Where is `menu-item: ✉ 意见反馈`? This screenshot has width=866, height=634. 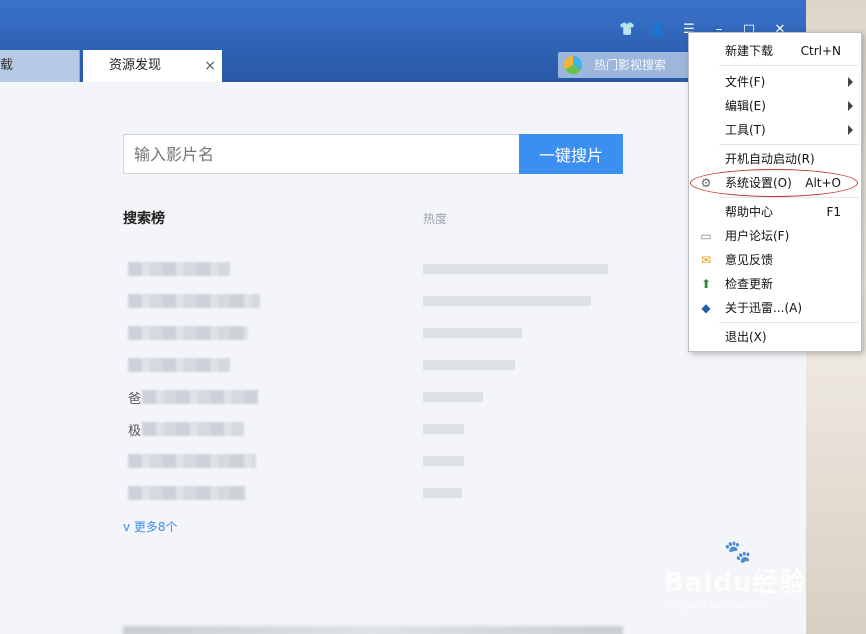
menu-item: ✉ 意见反馈 is located at coordinates (775, 260).